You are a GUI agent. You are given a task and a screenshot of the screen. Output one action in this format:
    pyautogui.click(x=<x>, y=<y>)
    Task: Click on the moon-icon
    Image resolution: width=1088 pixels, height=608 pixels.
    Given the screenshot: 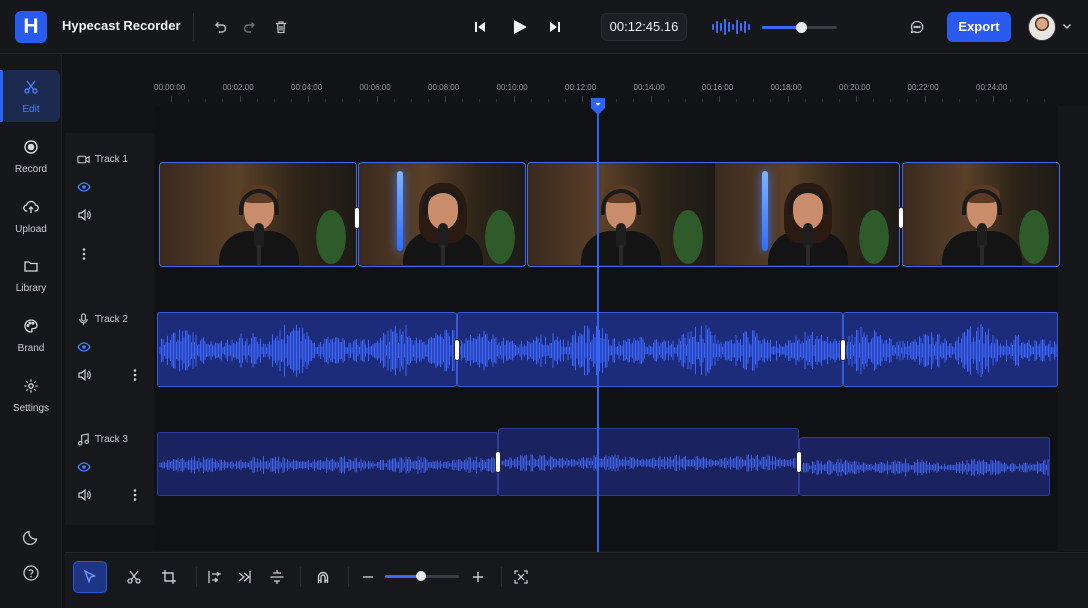 What is the action you would take?
    pyautogui.click(x=31, y=537)
    